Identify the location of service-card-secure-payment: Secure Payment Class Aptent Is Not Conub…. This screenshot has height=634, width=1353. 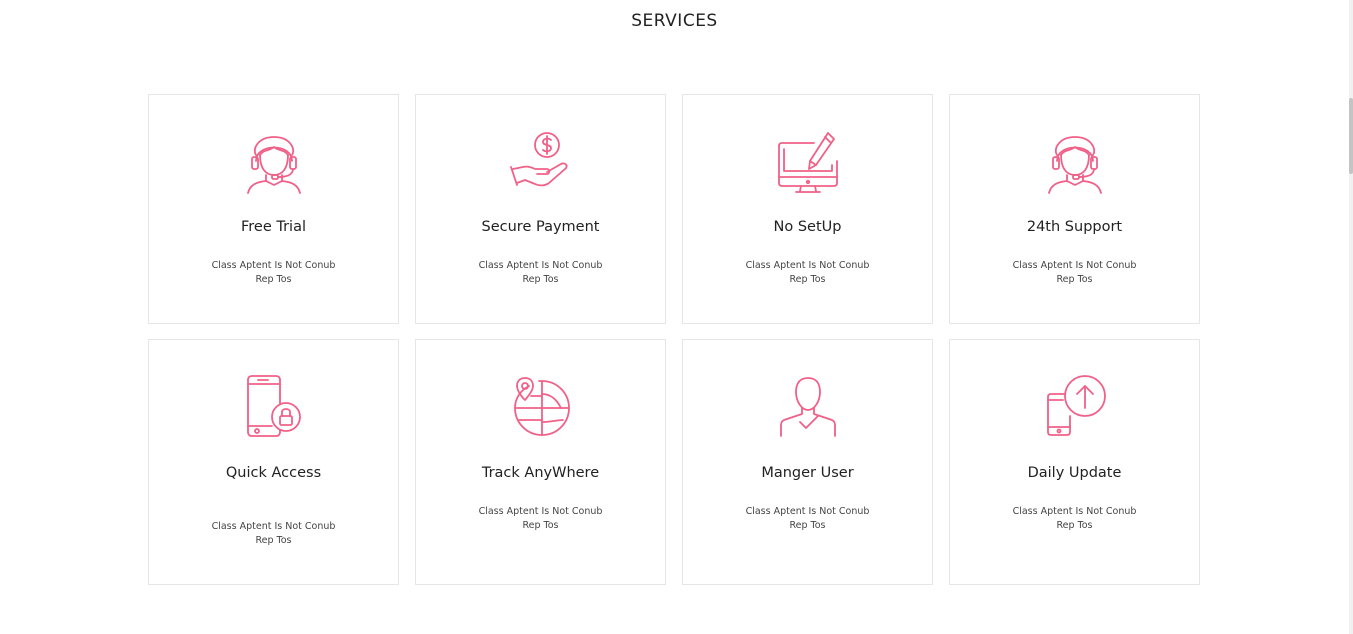
(540, 209).